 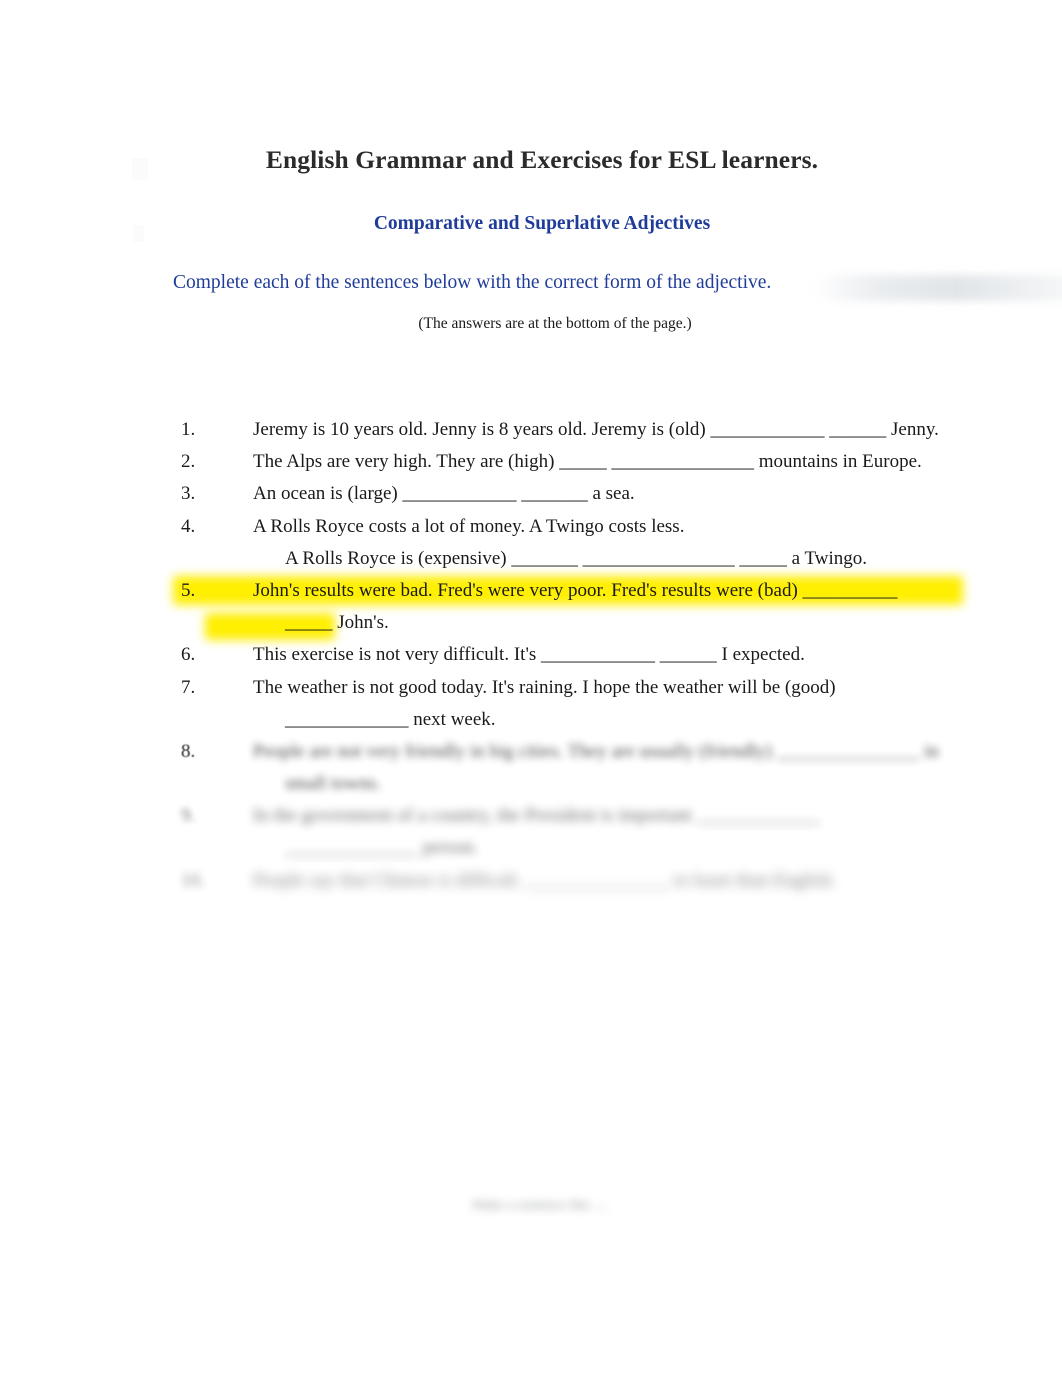 I want to click on exercise-text-line2: ______________ person., so click(x=382, y=848).